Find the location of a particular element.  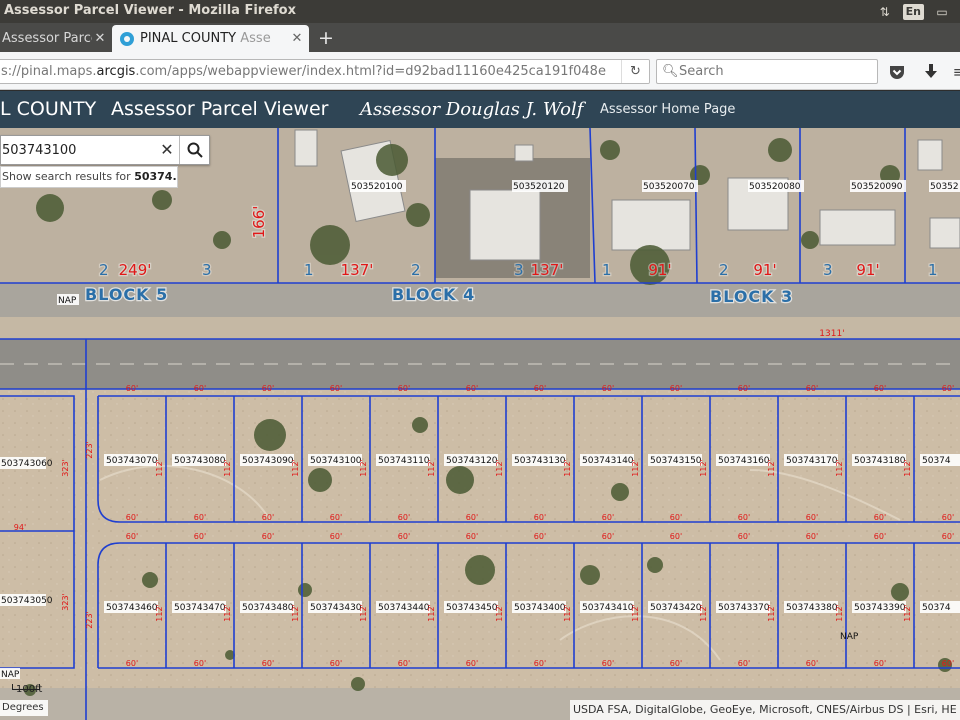

parcel-number: 503743170 is located at coordinates (812, 461).